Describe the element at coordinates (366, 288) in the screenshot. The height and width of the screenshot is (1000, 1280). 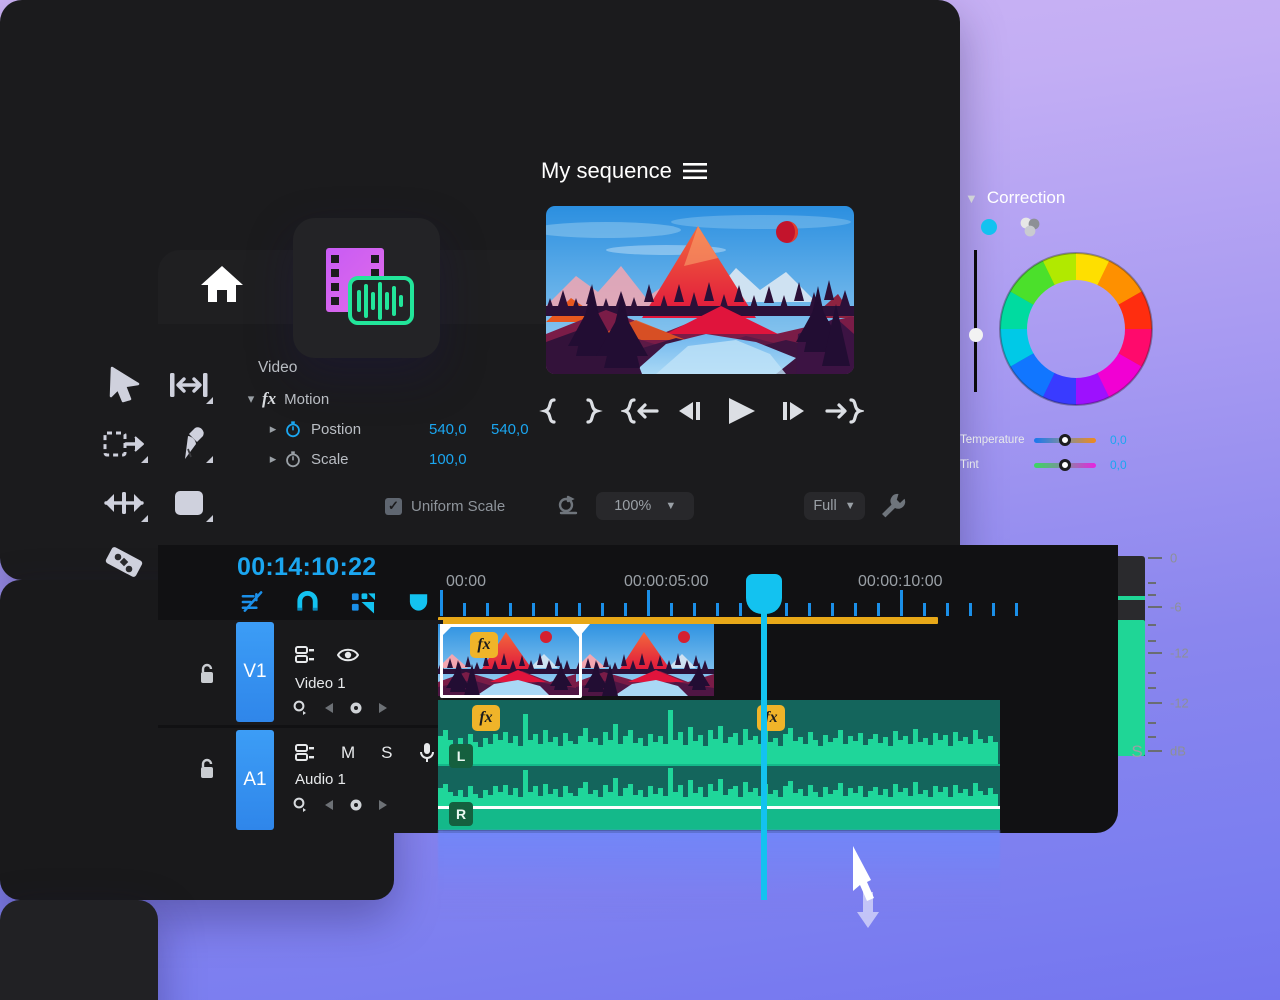
I see `media-browser-button` at that location.